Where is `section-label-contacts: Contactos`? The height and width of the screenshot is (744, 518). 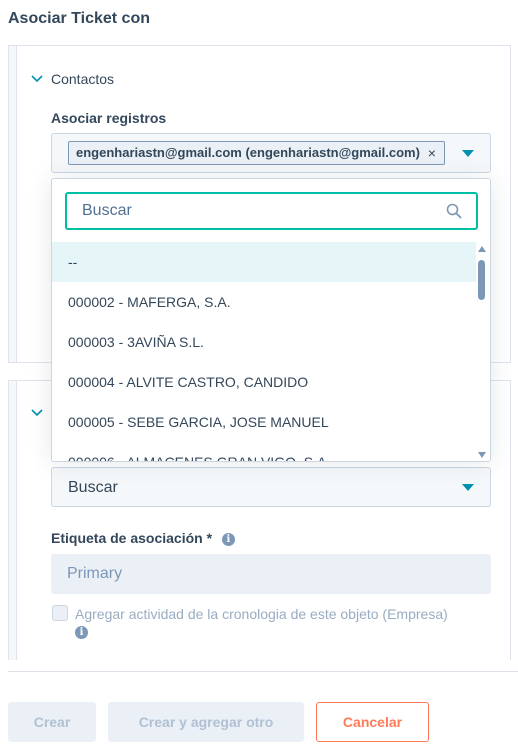
section-label-contacts: Contactos is located at coordinates (82, 79).